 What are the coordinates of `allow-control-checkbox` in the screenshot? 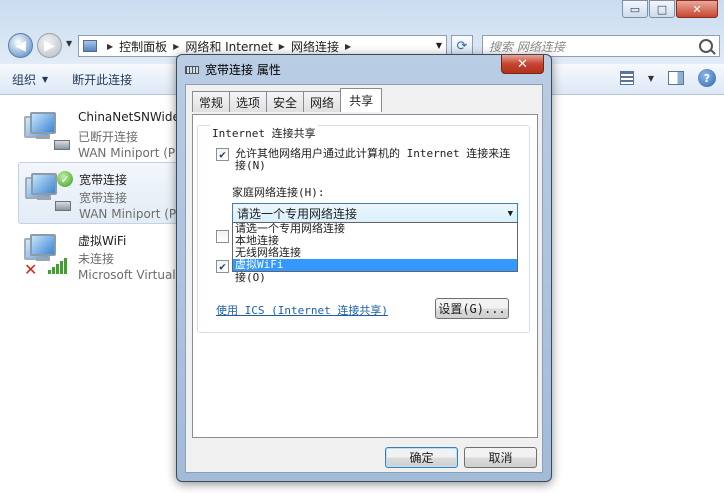 It's located at (222, 236).